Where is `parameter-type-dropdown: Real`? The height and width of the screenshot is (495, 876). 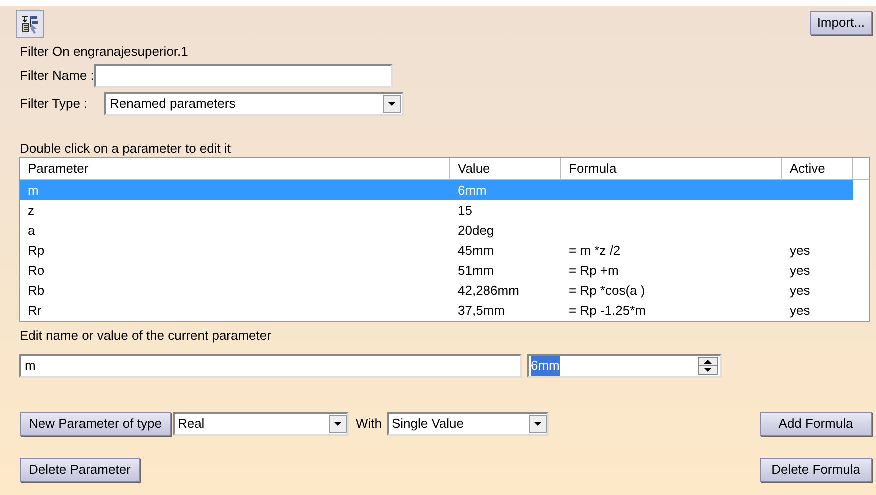
parameter-type-dropdown: Real is located at coordinates (260, 424).